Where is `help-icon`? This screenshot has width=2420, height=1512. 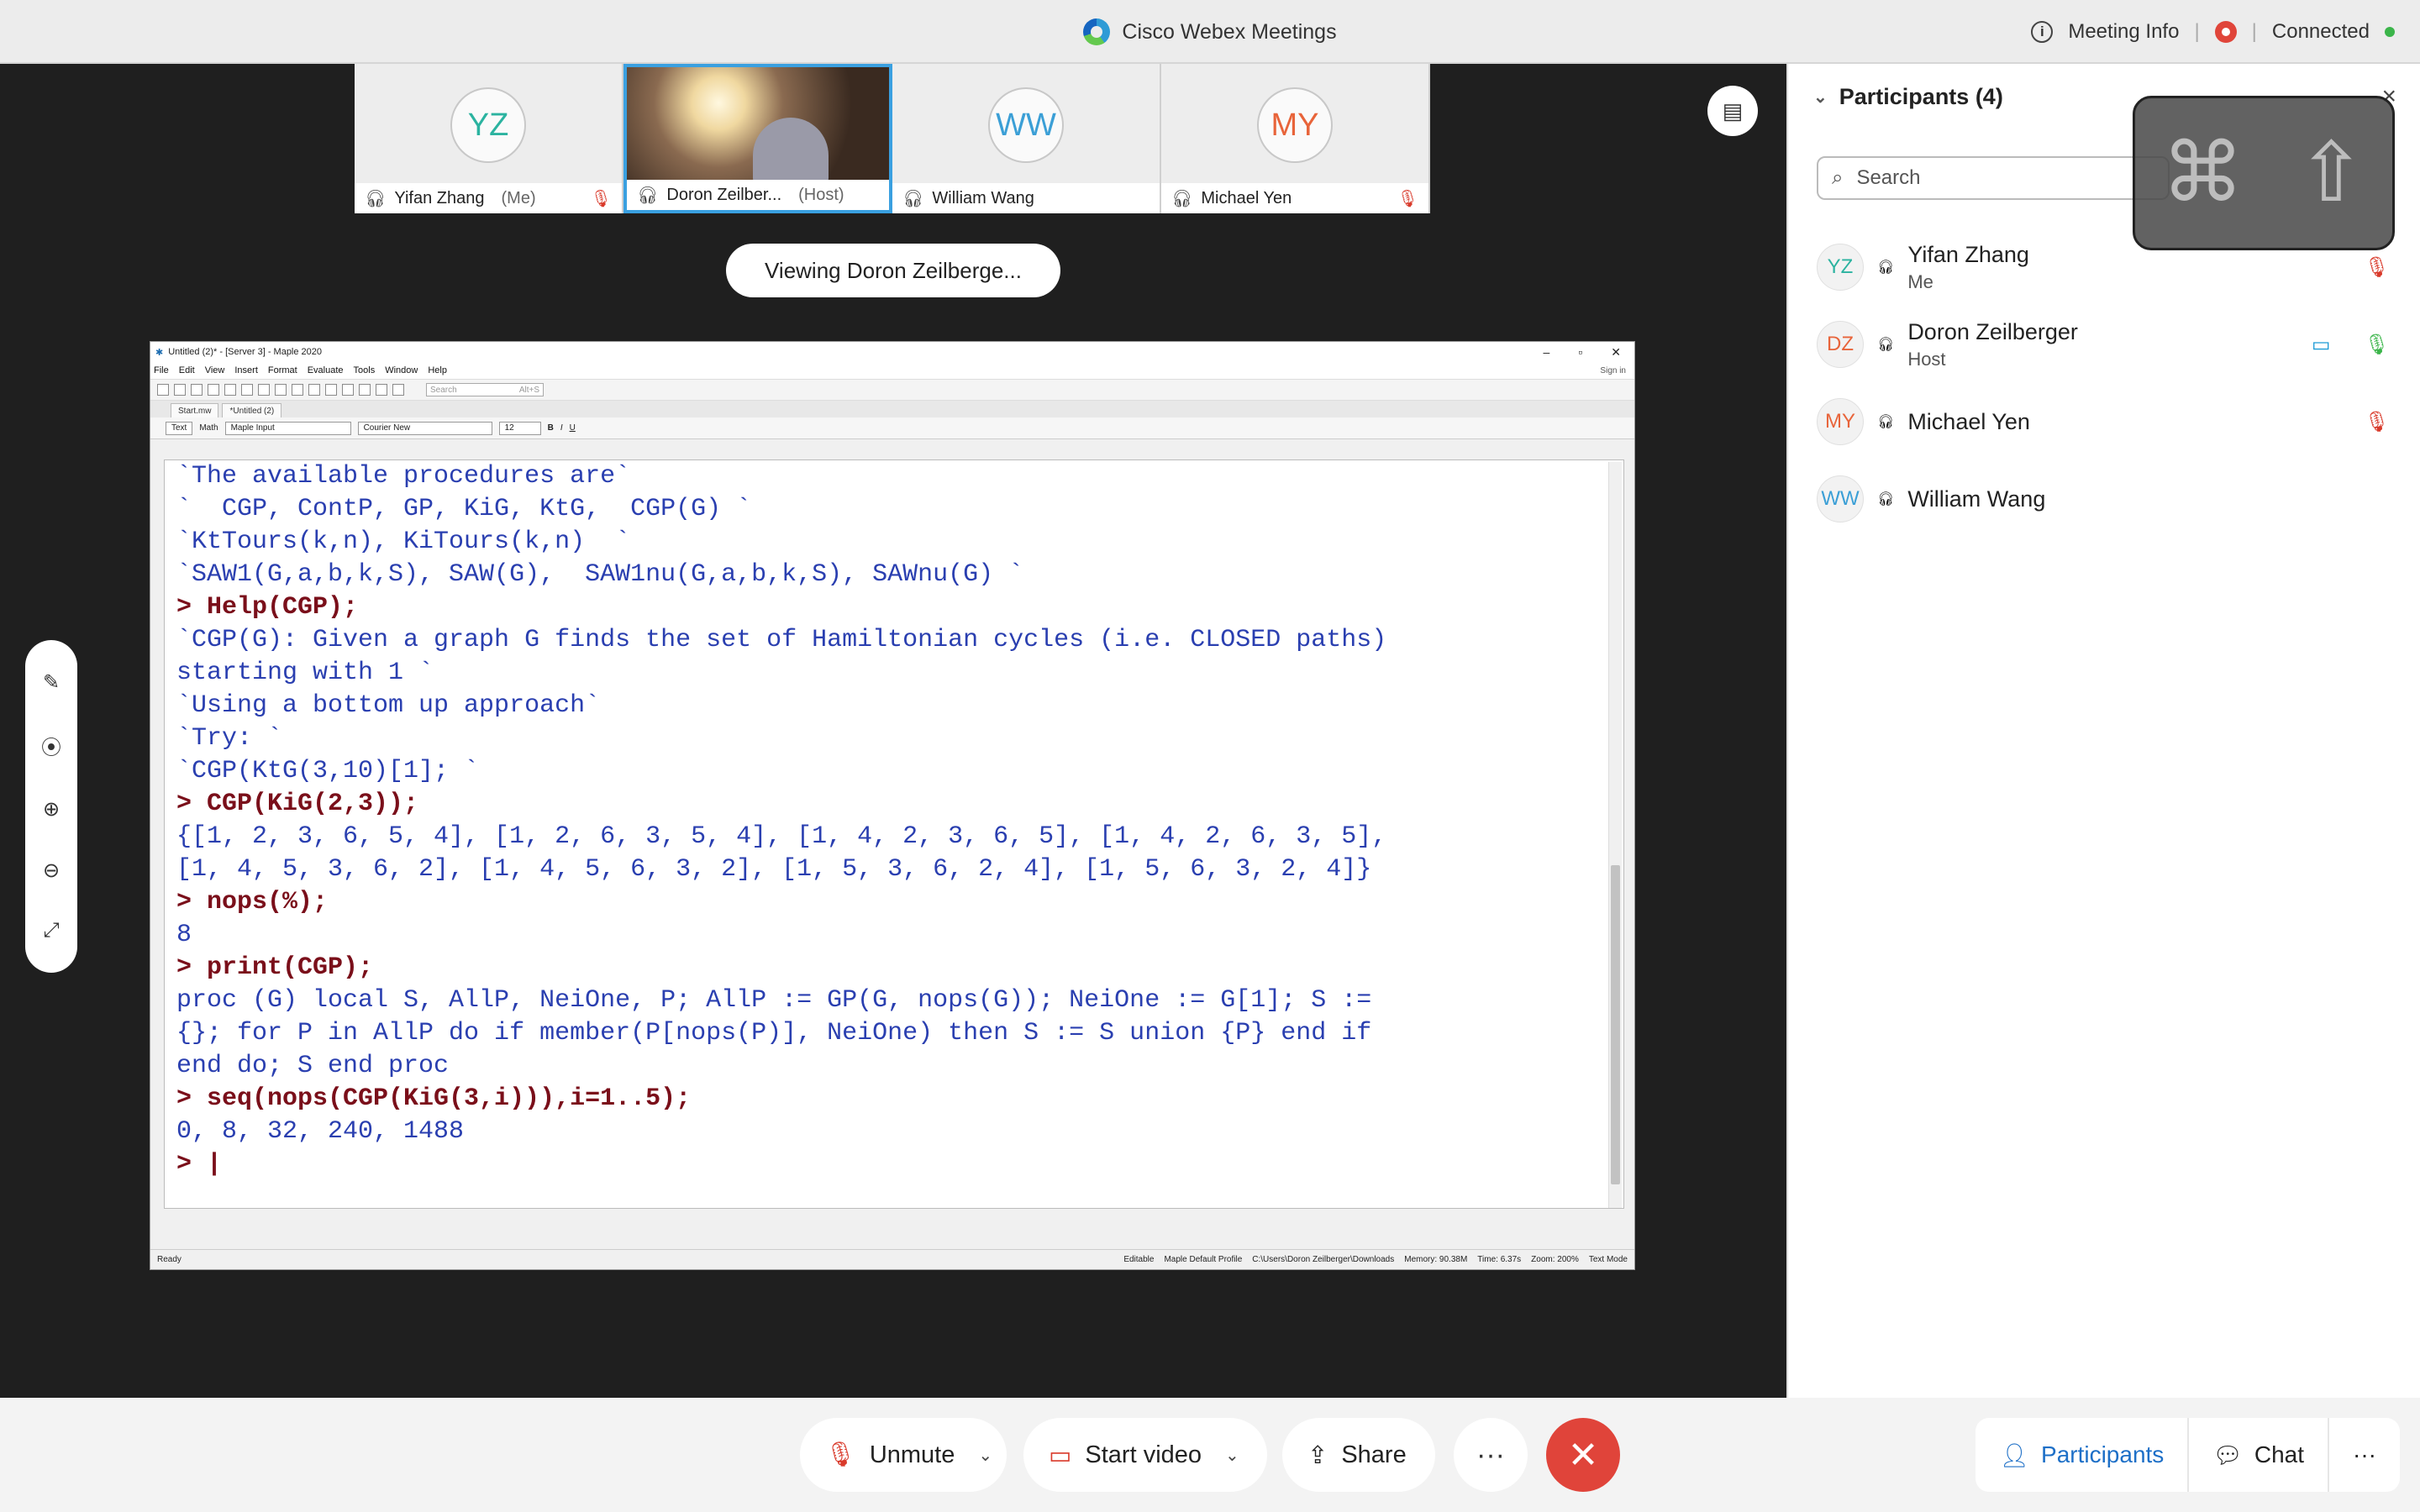
help-icon is located at coordinates (398, 390).